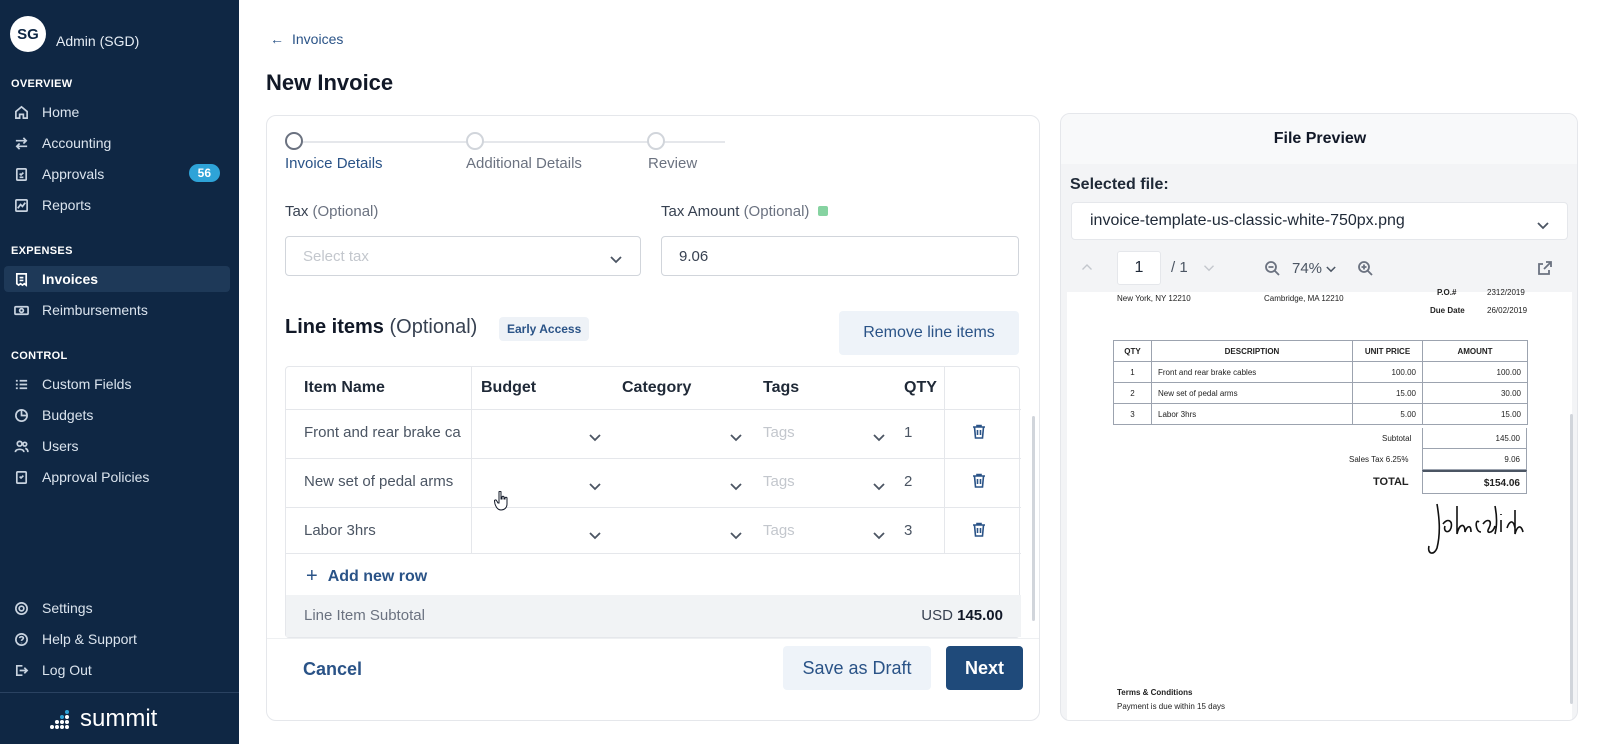 This screenshot has width=1600, height=744. What do you see at coordinates (653, 616) in the screenshot?
I see `subtotal-bar: Line Item Subtotal USD 145.00` at bounding box center [653, 616].